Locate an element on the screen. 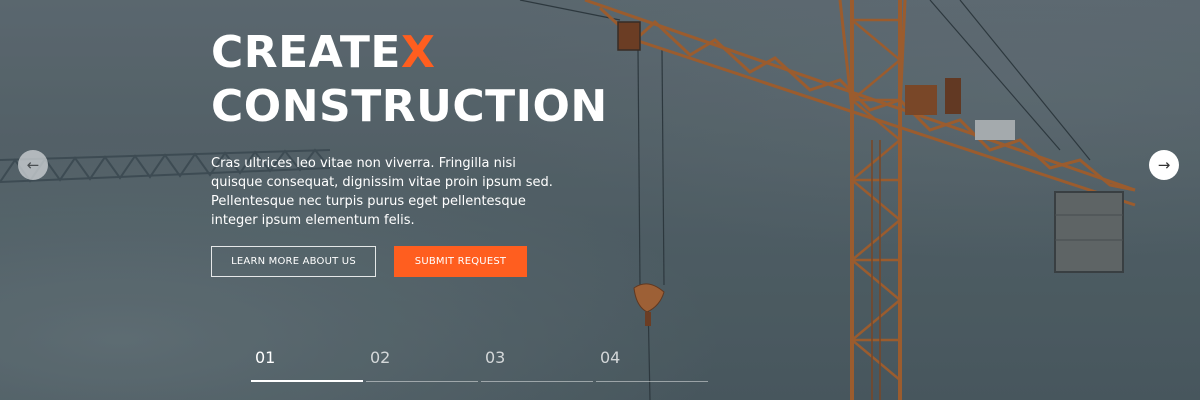  slide-tab-03: 03 is located at coordinates (537, 365).